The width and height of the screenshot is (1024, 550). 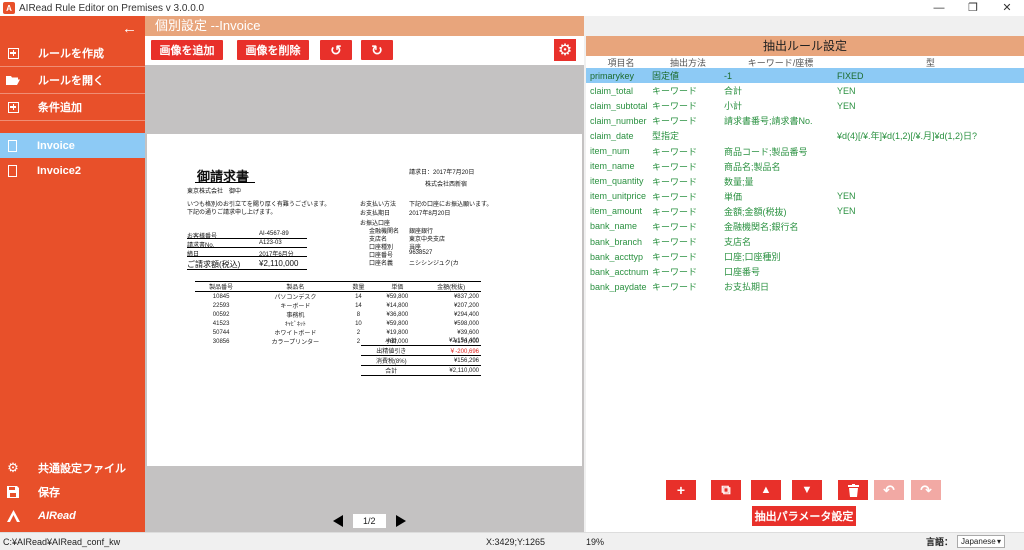 I want to click on rule-name: item_quantity, so click(x=617, y=181).